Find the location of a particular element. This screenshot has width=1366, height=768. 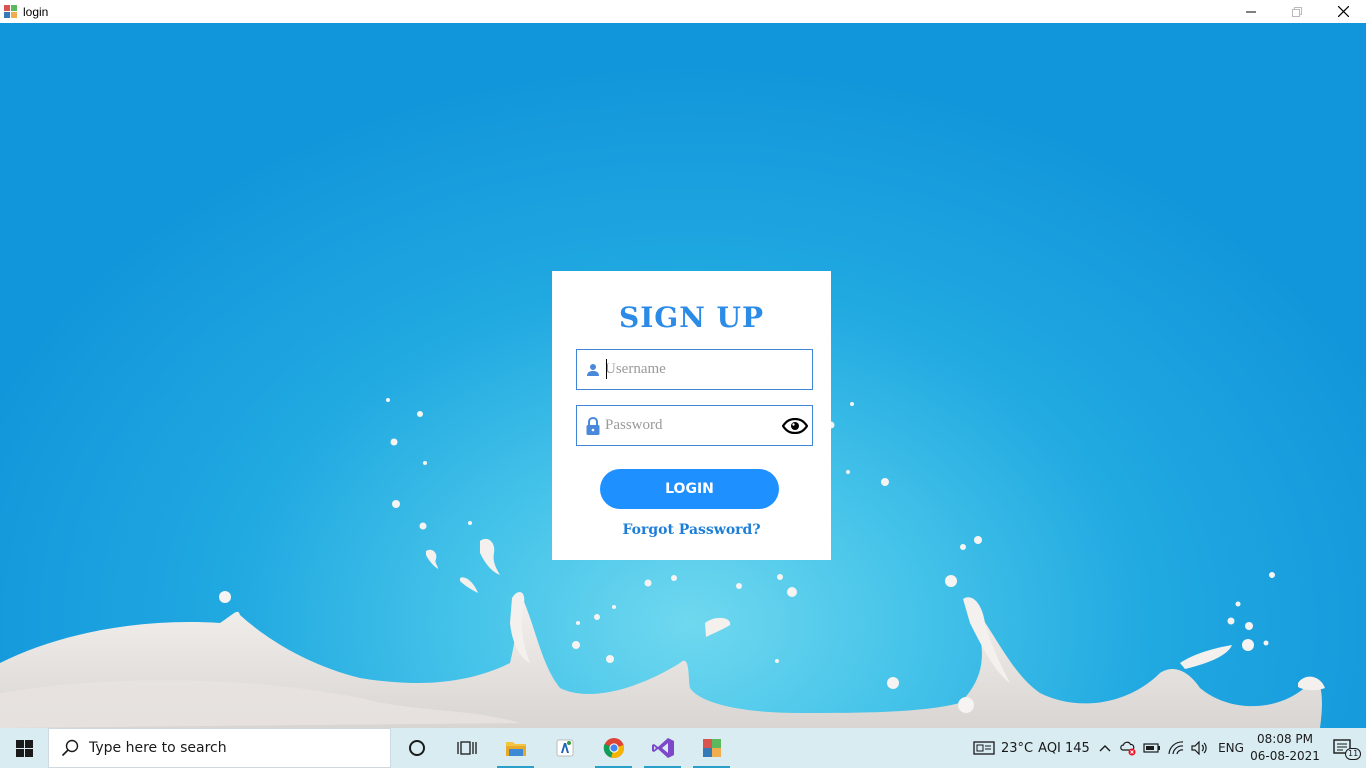

minimize-icon is located at coordinates (1251, 11).